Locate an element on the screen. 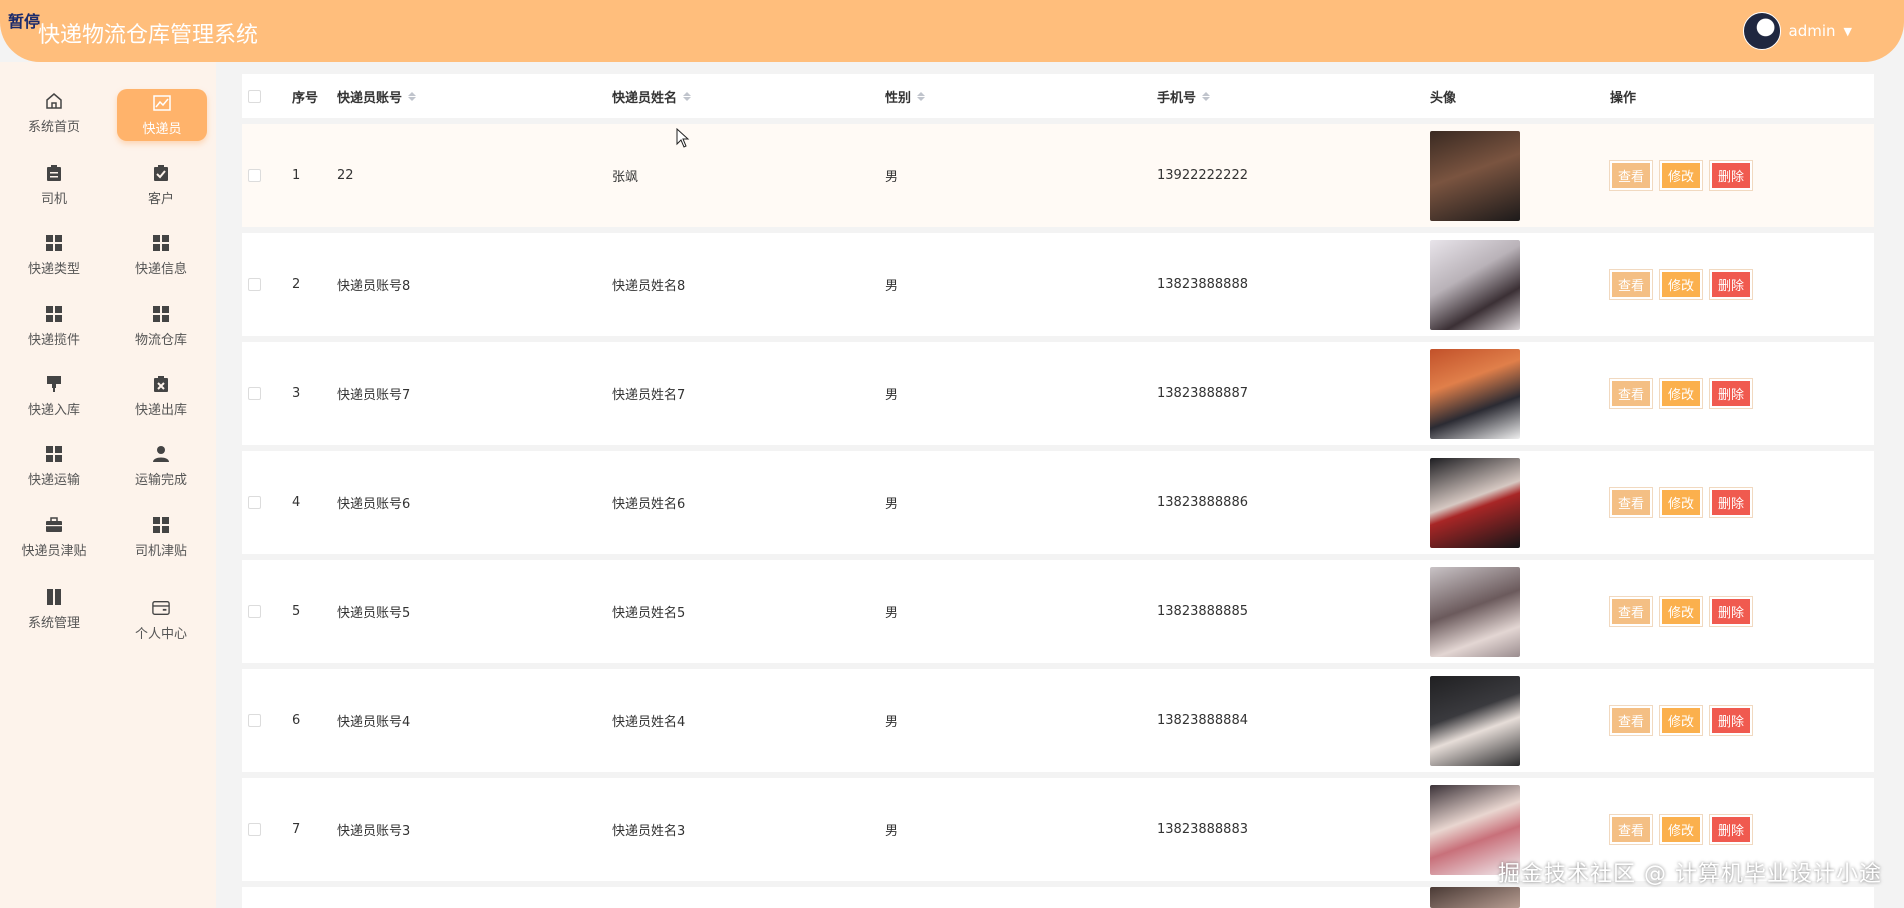 The height and width of the screenshot is (908, 1904). sidebar-item-label: 快递出库 is located at coordinates (160, 410).